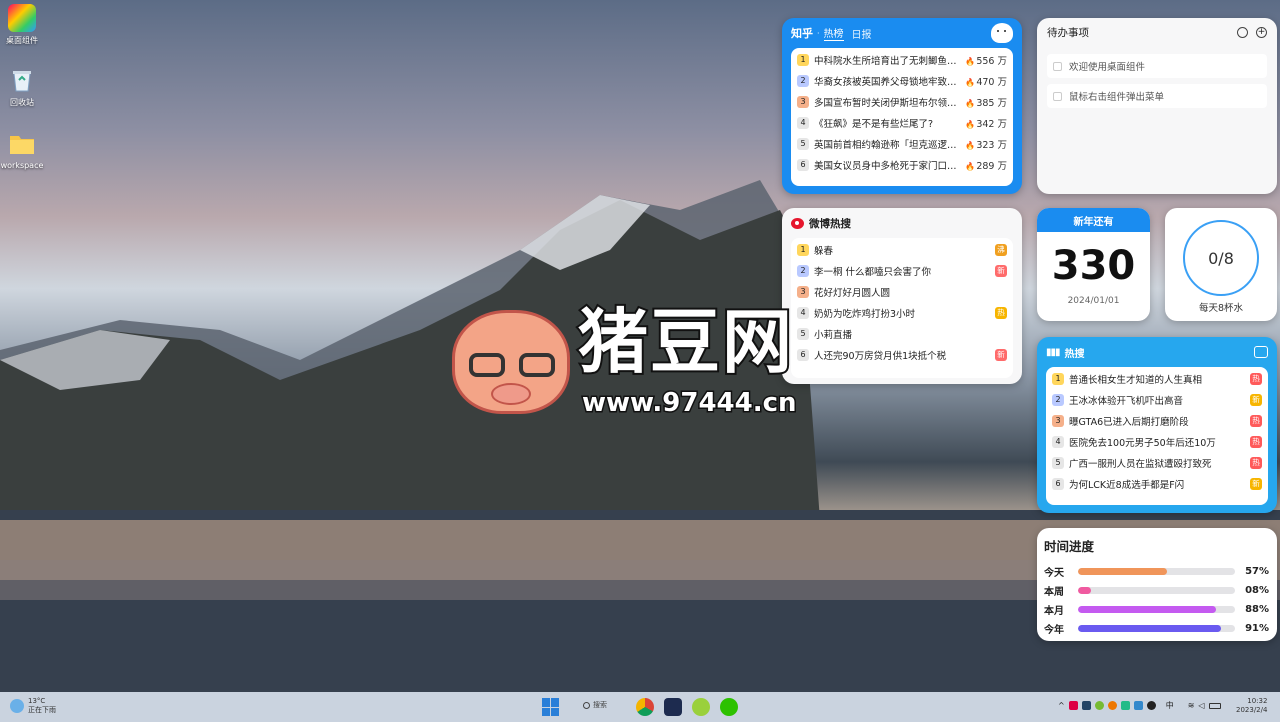  Describe the element at coordinates (1157, 96) in the screenshot. I see `todo-item: 鼠标右击组件弹出菜单` at that location.